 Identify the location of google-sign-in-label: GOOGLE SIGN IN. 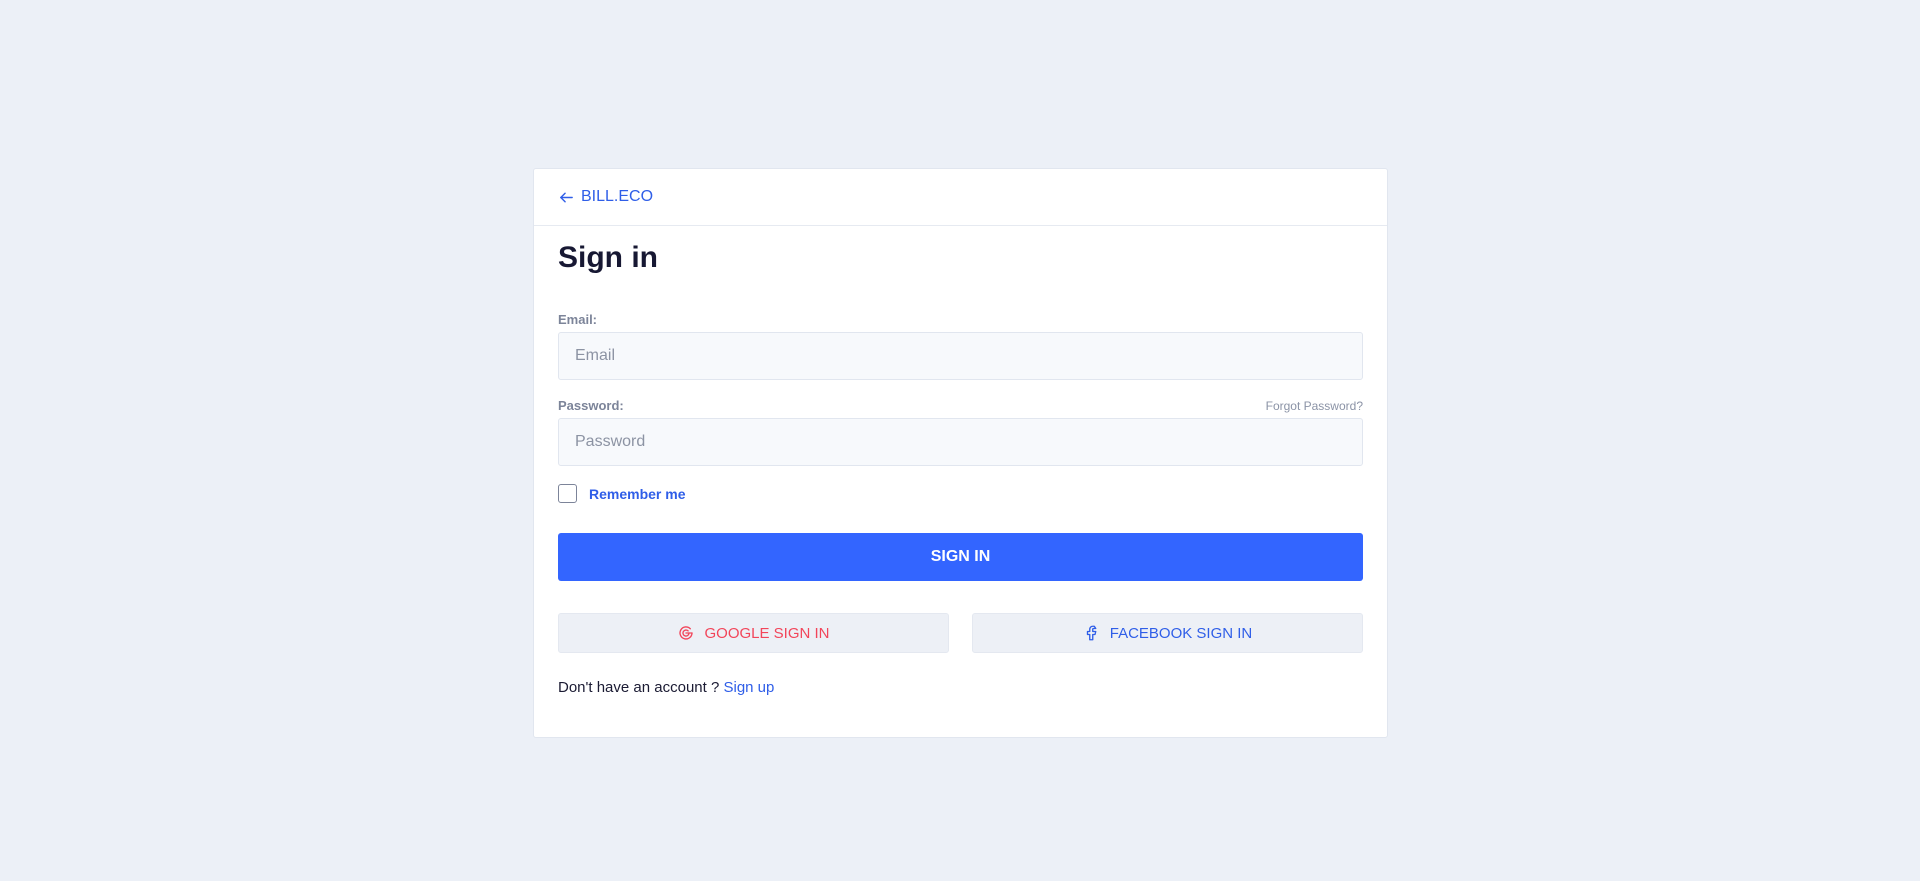
(767, 633).